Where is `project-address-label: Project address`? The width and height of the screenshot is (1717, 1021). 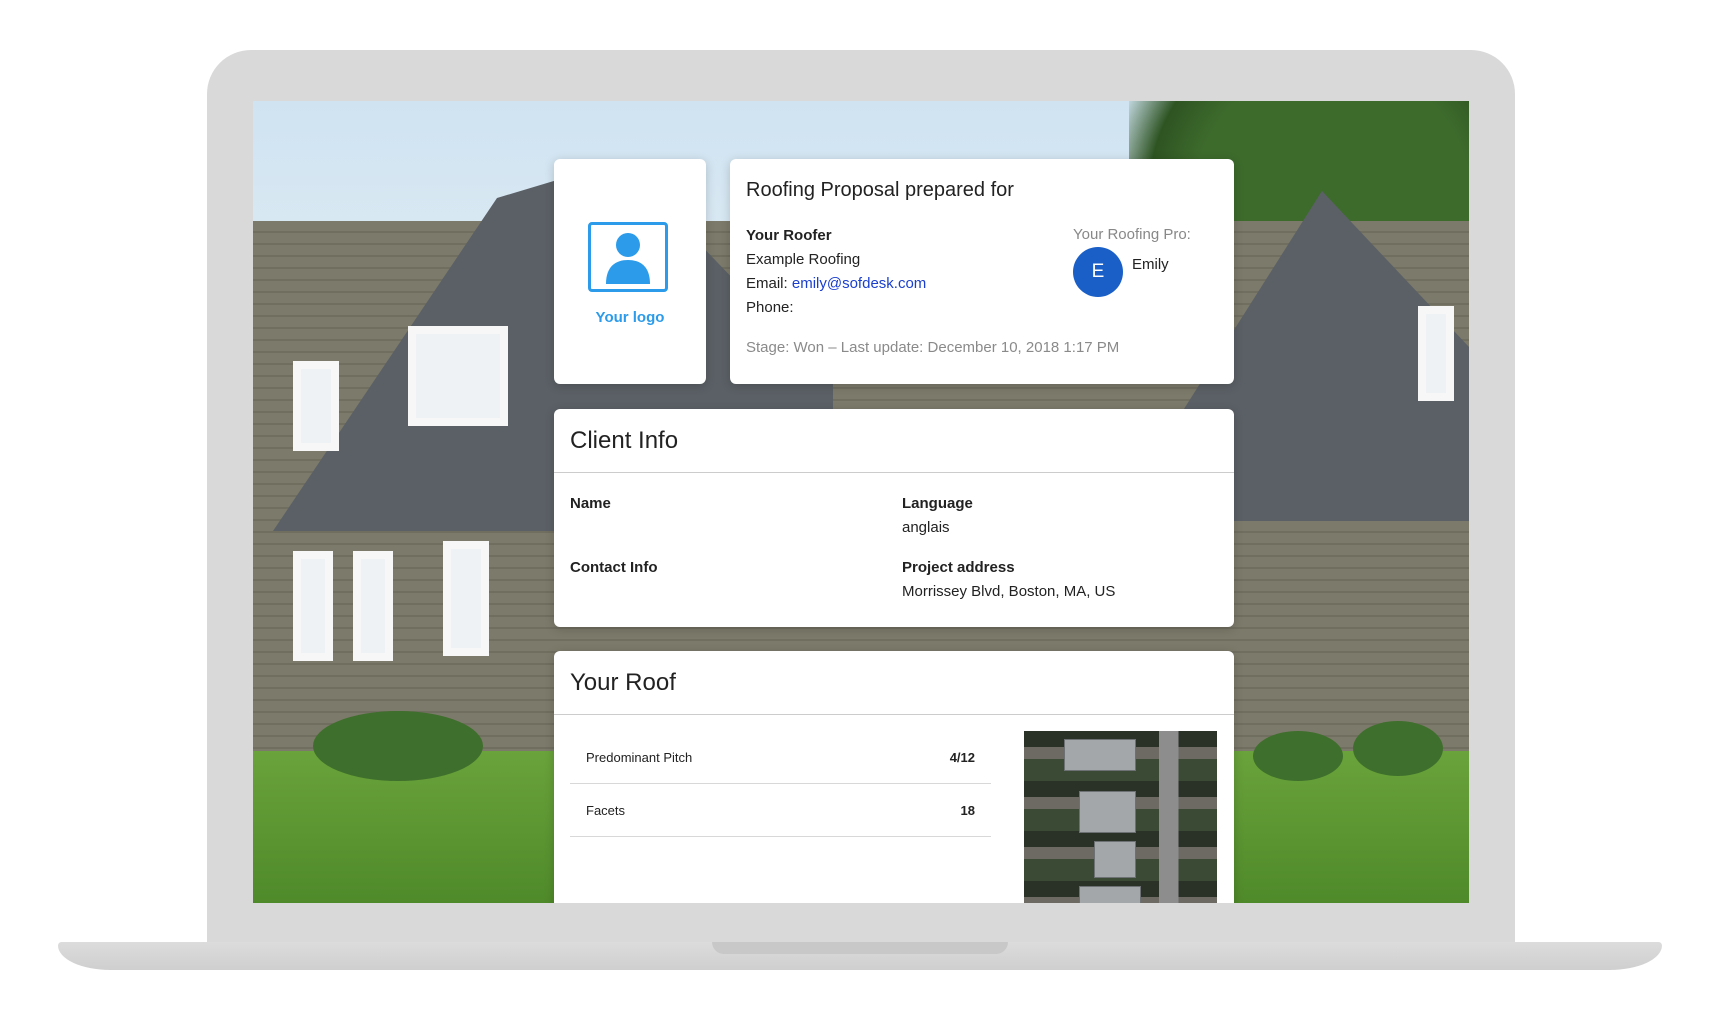
project-address-label: Project address is located at coordinates (958, 567).